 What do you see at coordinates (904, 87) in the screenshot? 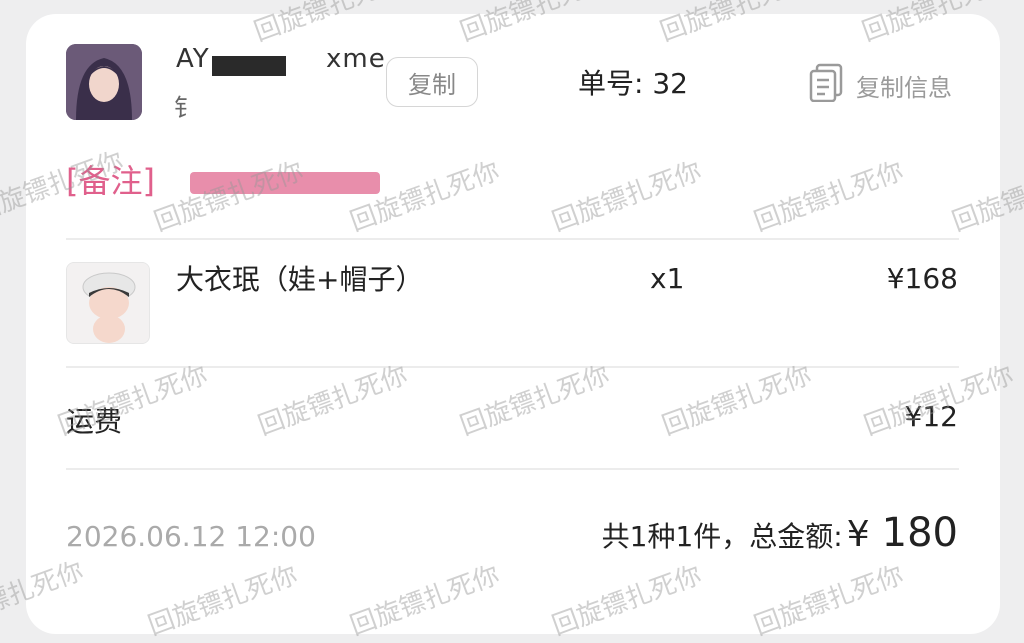
I see `copy-info-label: 复制信息` at bounding box center [904, 87].